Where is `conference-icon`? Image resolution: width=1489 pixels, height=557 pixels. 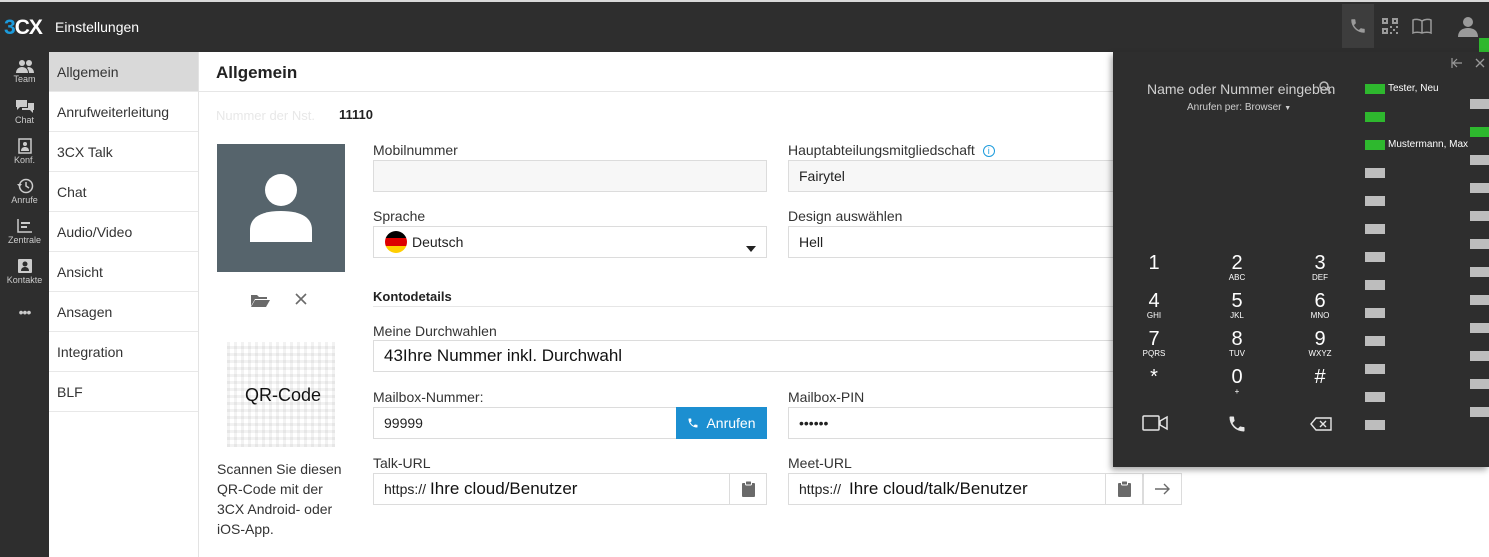
conference-icon is located at coordinates (24, 146).